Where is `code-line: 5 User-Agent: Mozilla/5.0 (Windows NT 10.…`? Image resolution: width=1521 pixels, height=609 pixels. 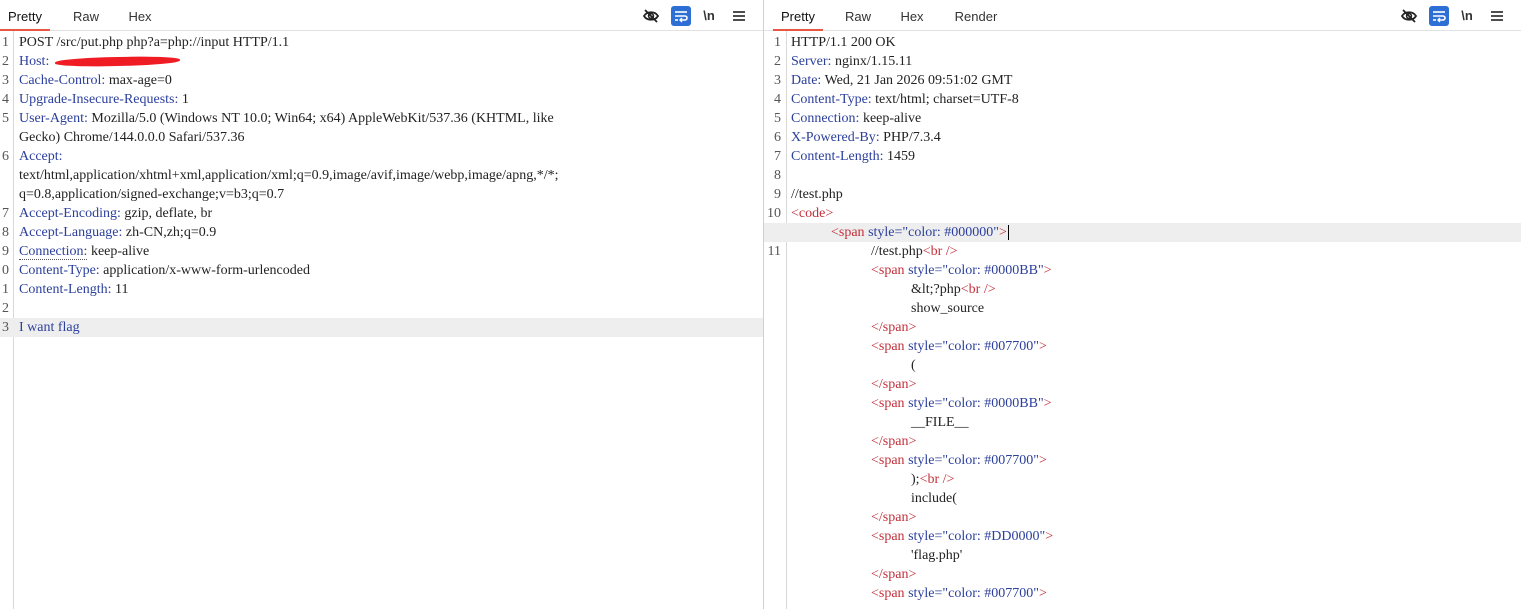 code-line: 5 User-Agent: Mozilla/5.0 (Windows NT 10.… is located at coordinates (381, 118).